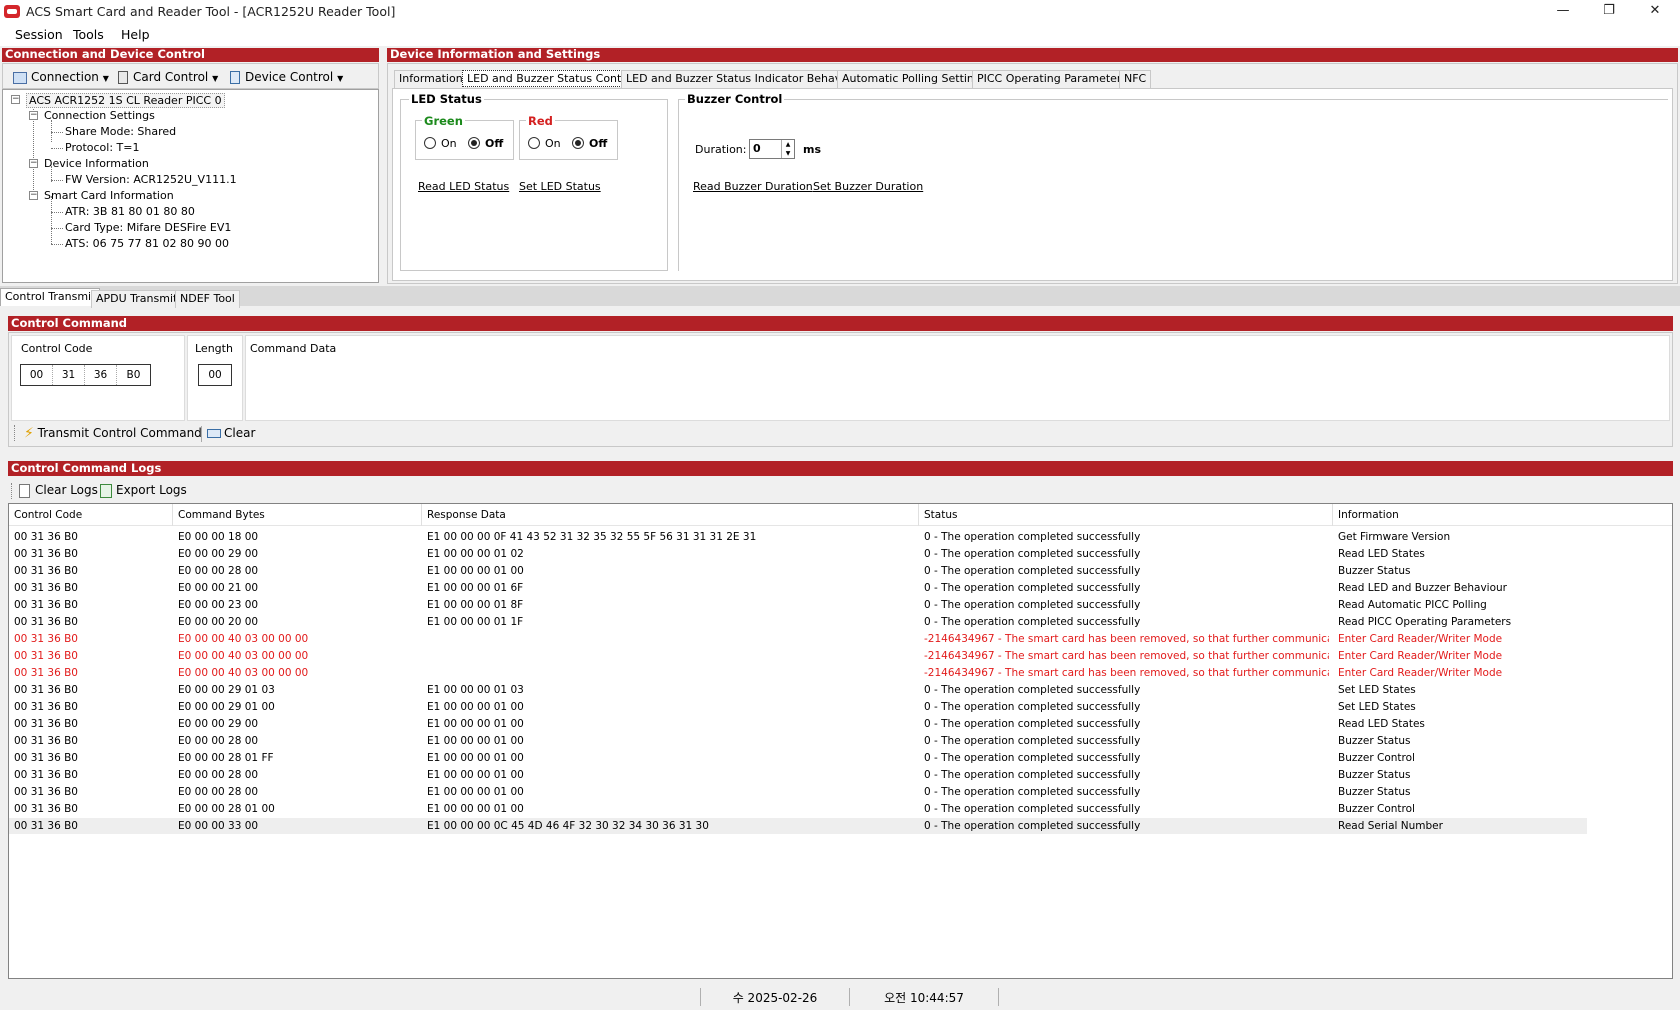 The image size is (1680, 1010). I want to click on app-icon, so click(12, 11).